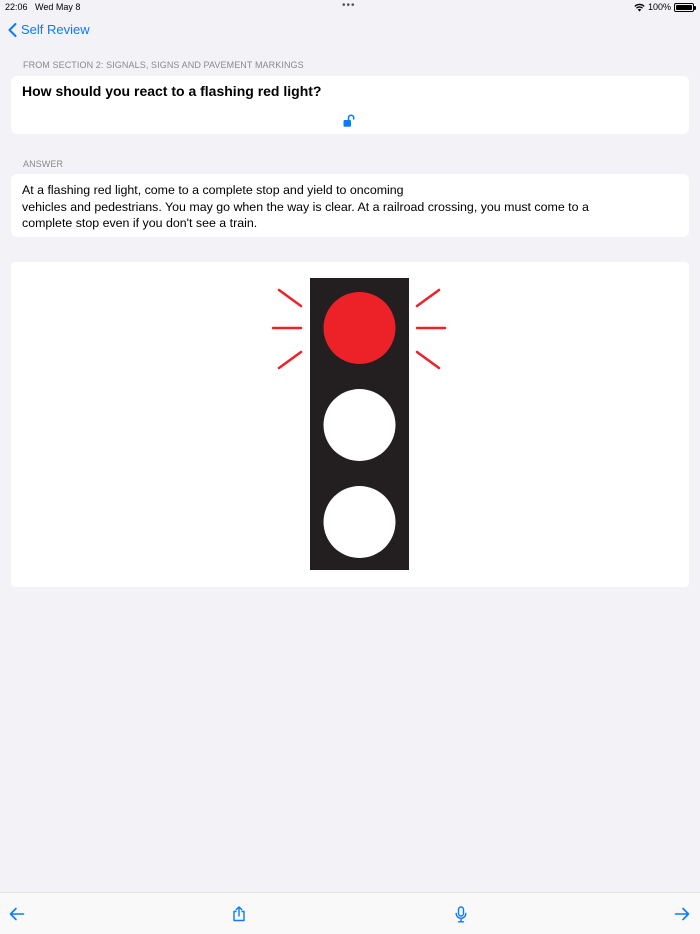 The image size is (700, 934). What do you see at coordinates (359, 522) in the screenshot?
I see `green-light-off` at bounding box center [359, 522].